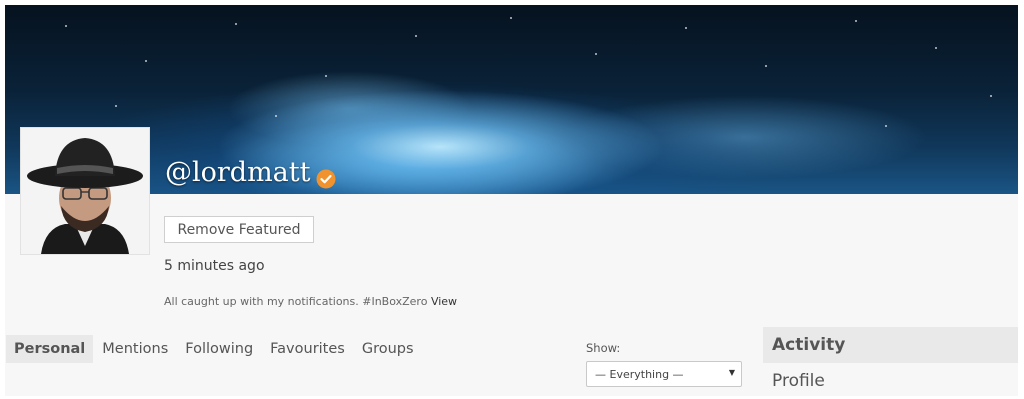  Describe the element at coordinates (890, 381) in the screenshot. I see `sidebar-item-profile: Profile` at that location.